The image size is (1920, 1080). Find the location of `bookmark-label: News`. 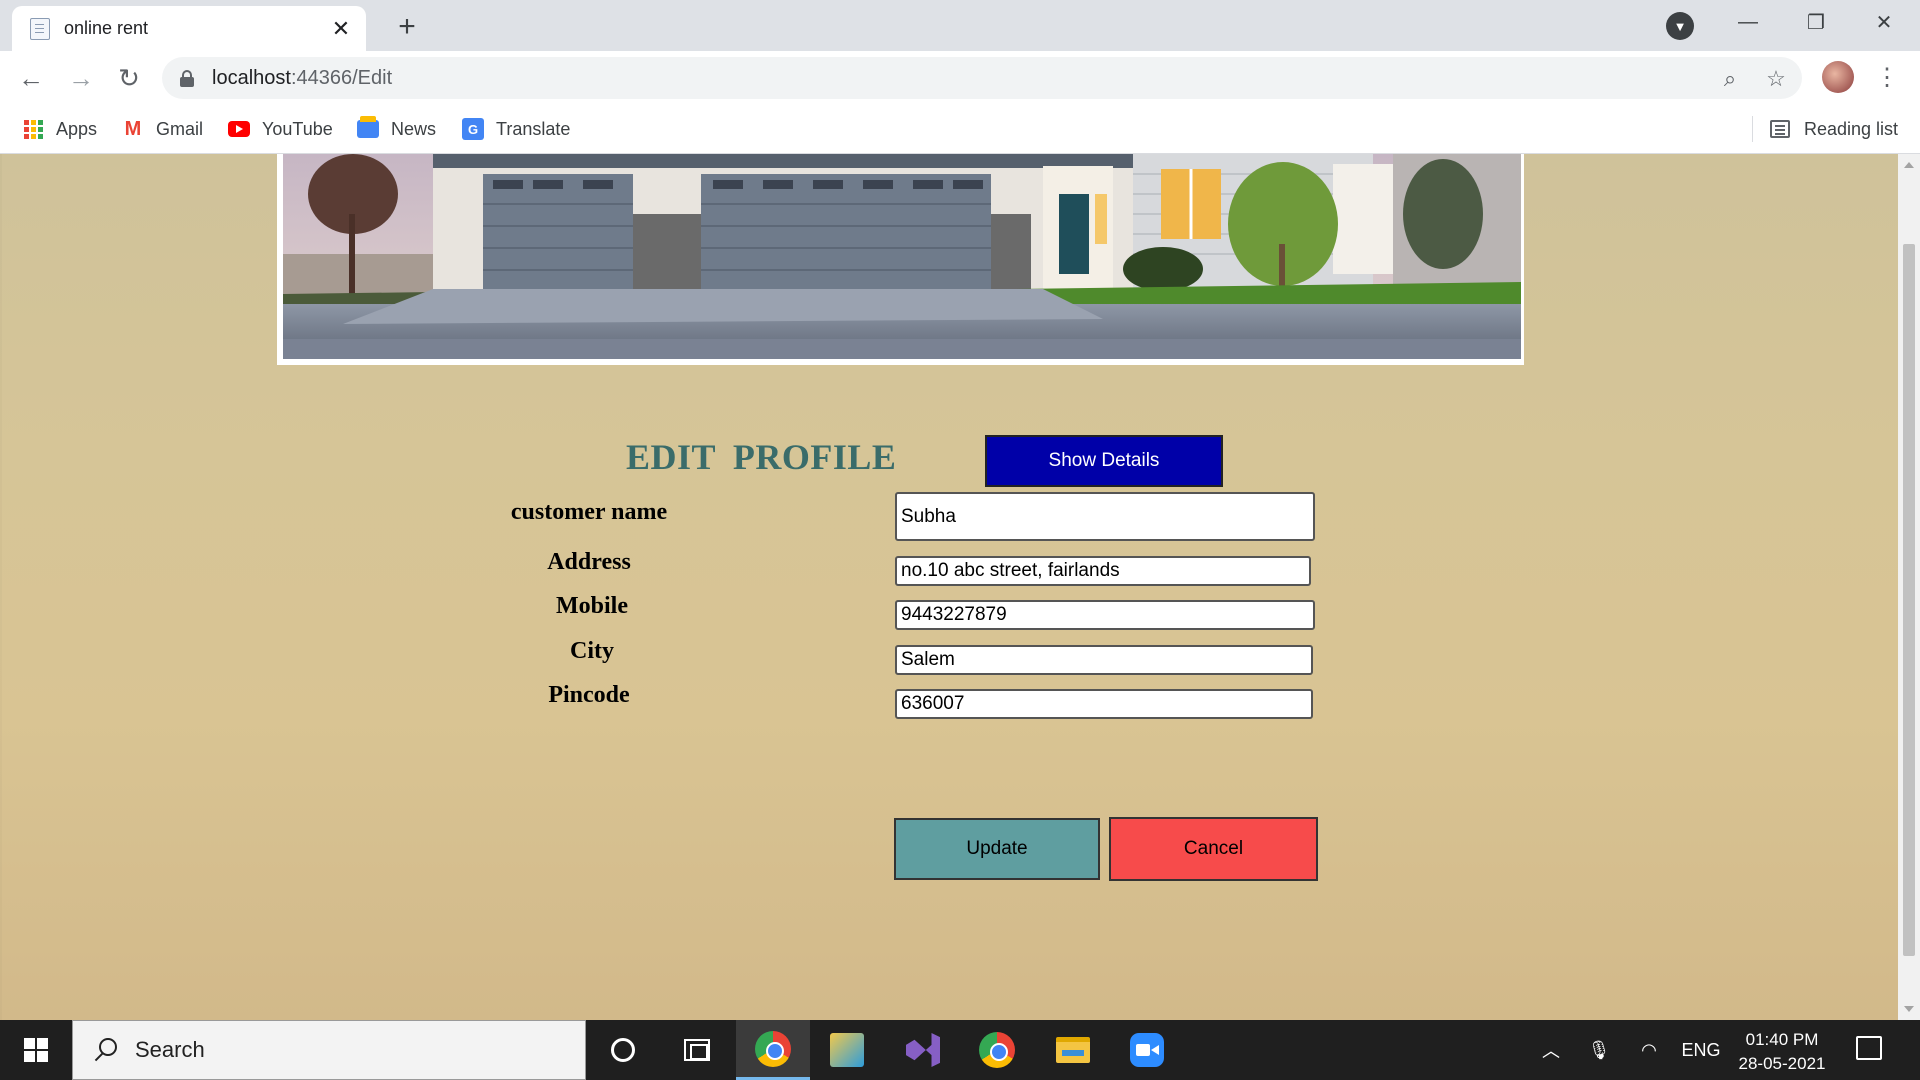

bookmark-label: News is located at coordinates (414, 128).